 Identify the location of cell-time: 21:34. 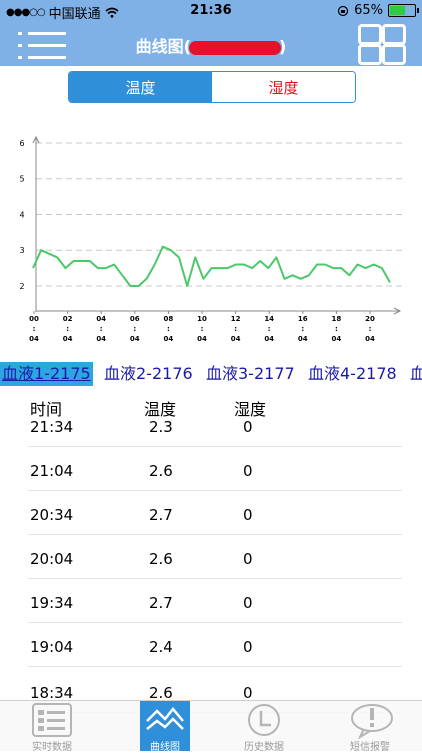
(52, 427).